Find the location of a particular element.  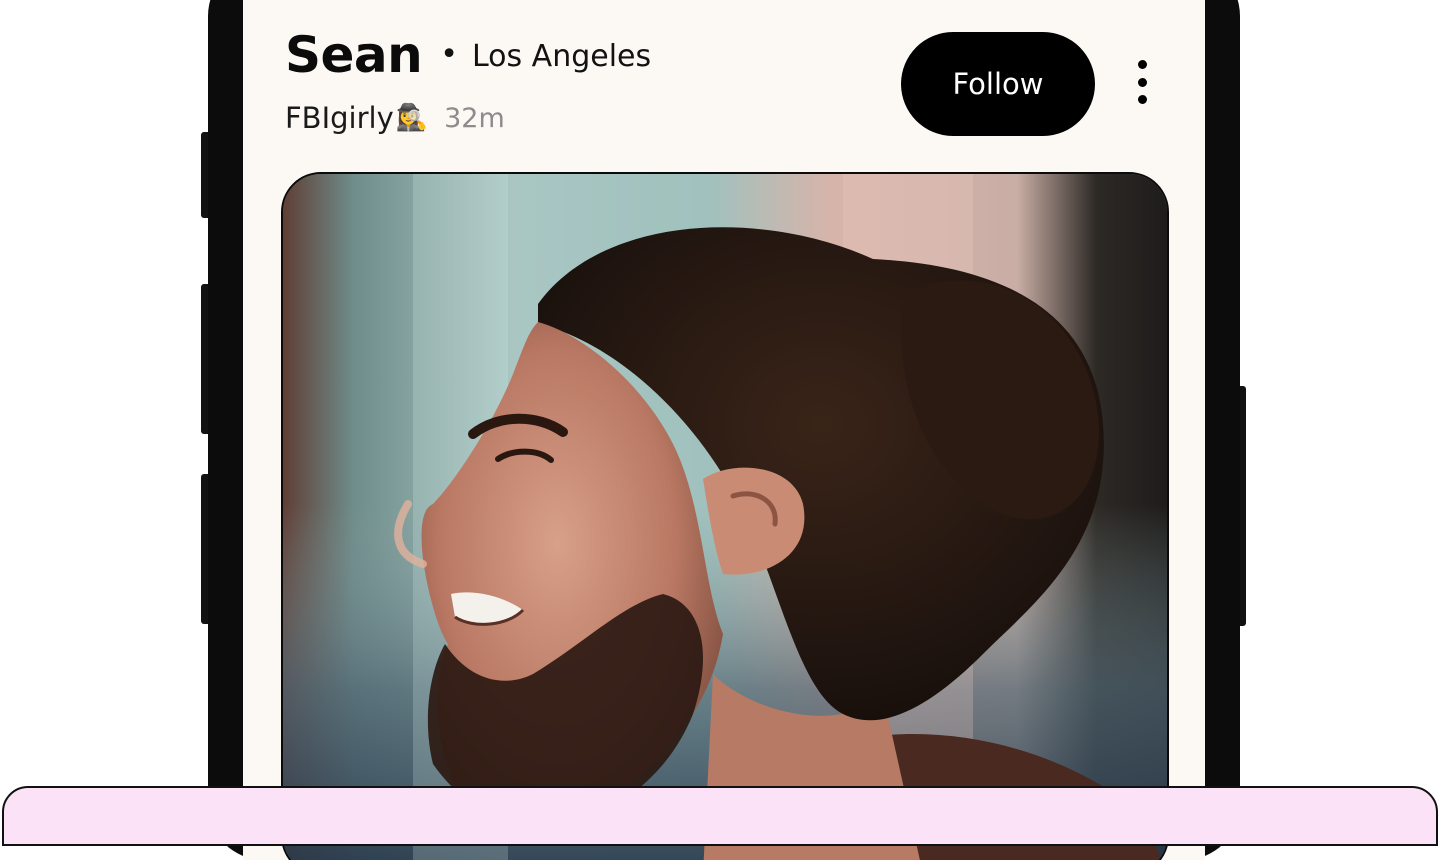

bottom-sheet is located at coordinates (720, 816).